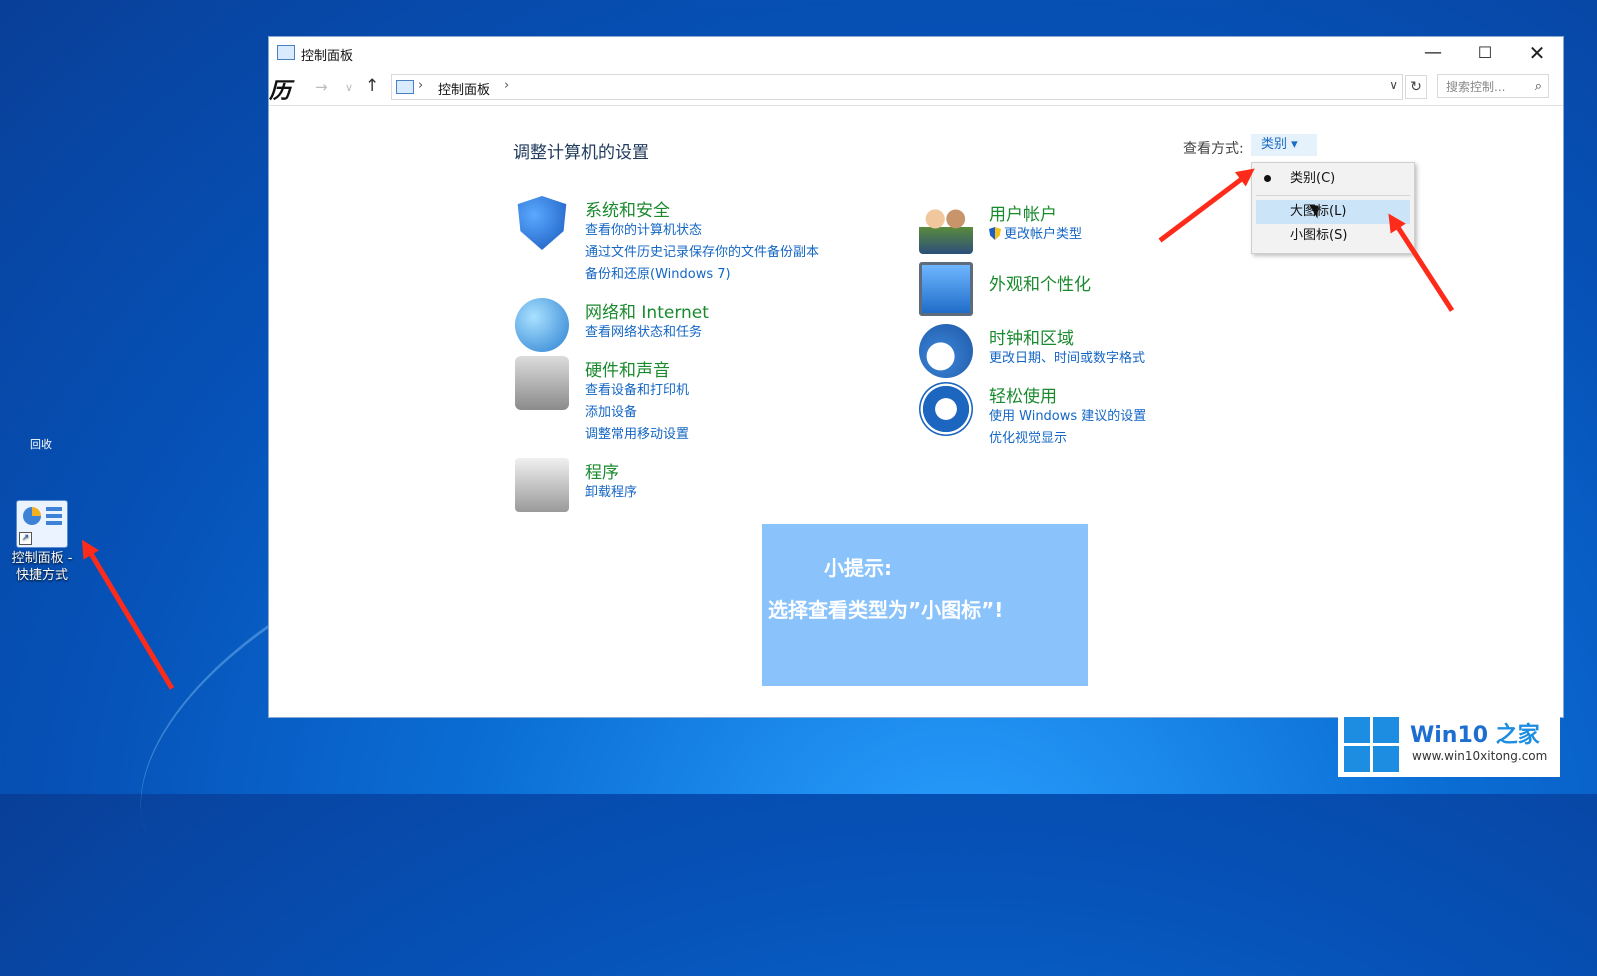 The width and height of the screenshot is (1597, 976). I want to click on shortcut-arrow-icon: ↗, so click(25, 538).